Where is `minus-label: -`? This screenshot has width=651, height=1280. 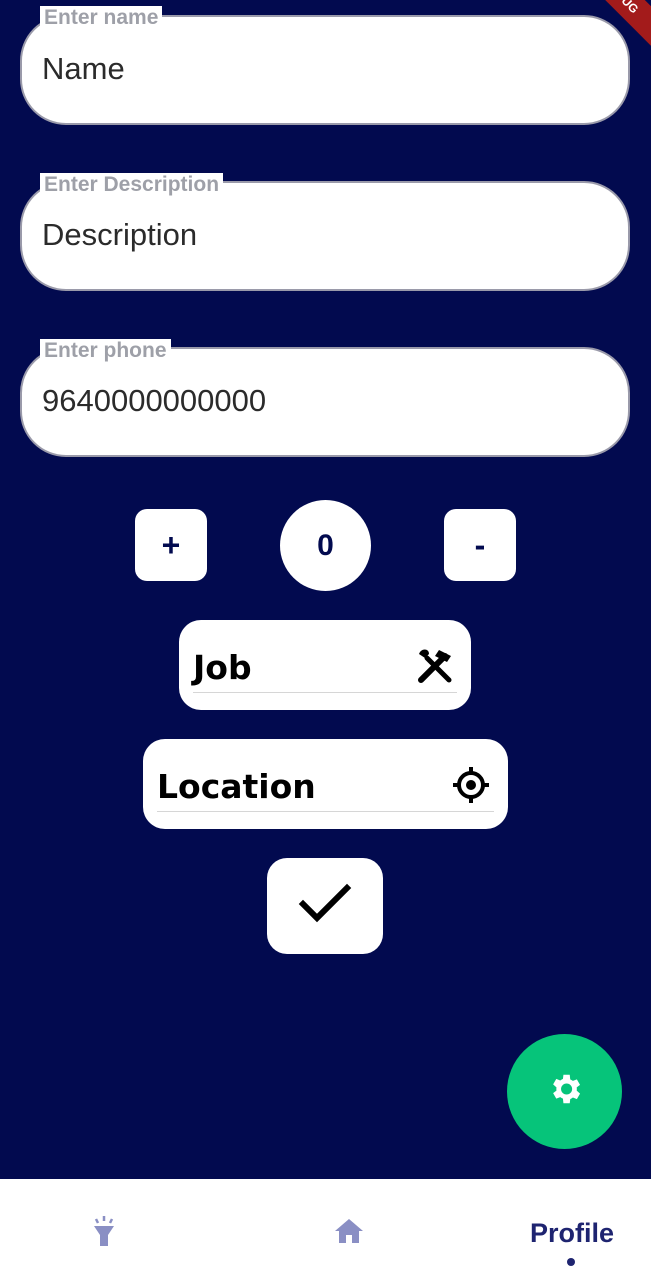 minus-label: - is located at coordinates (480, 544).